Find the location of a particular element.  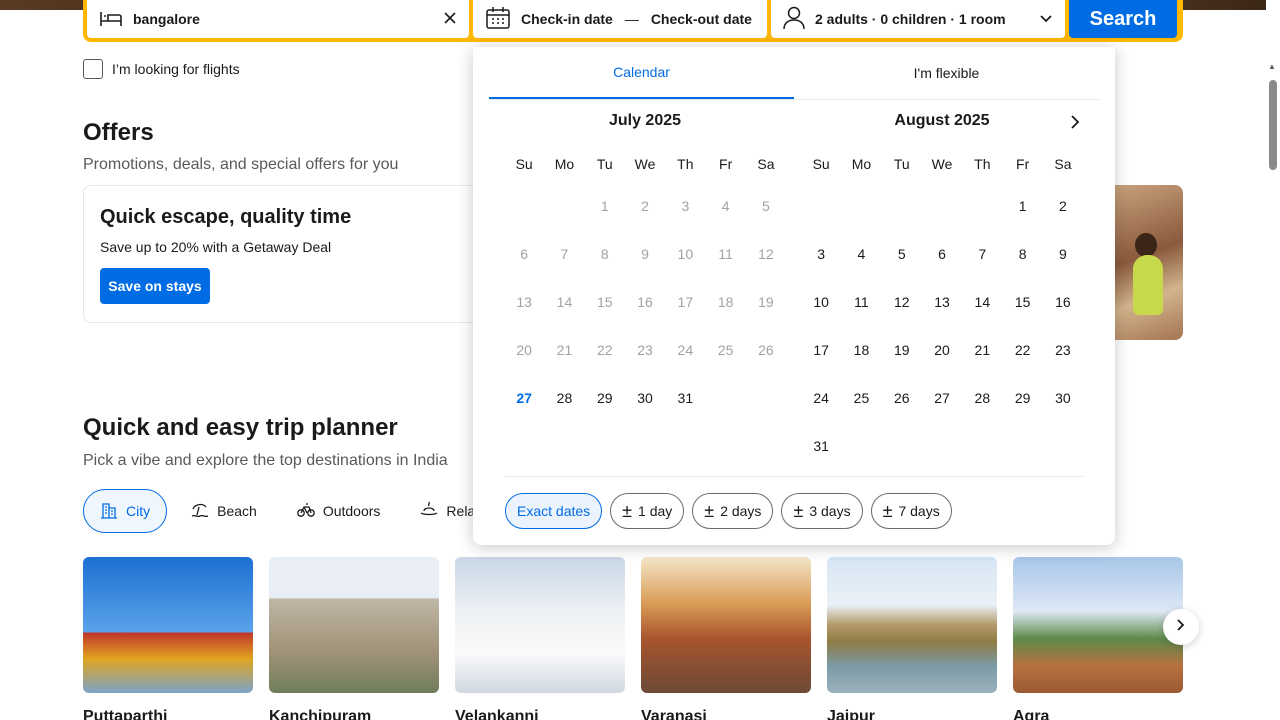

calendar-day: 23 is located at coordinates (1063, 350).